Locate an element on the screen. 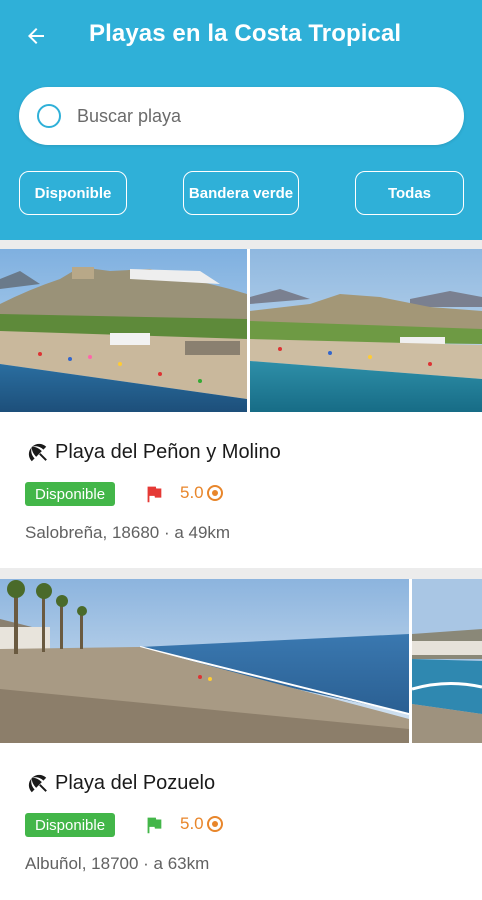  filter-chip-todas: Todas is located at coordinates (409, 193).